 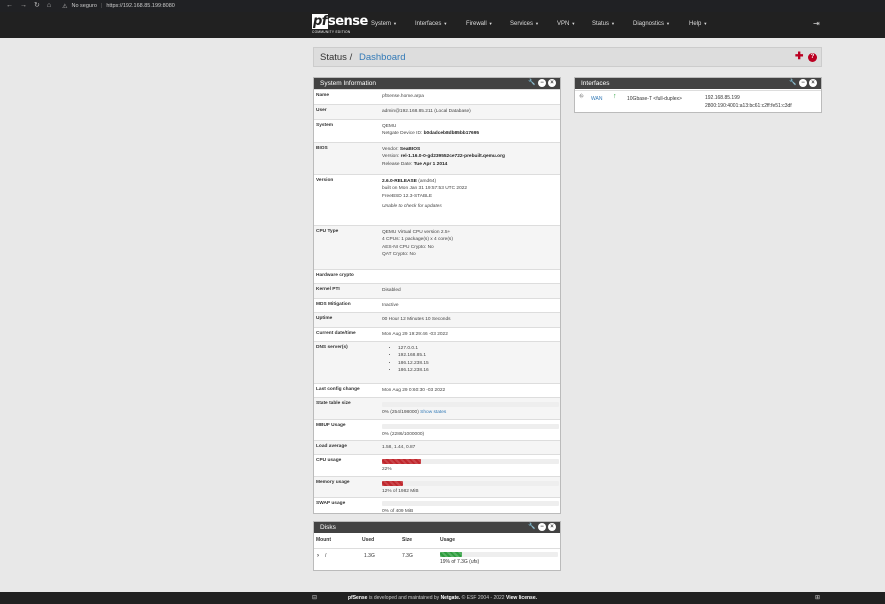 What do you see at coordinates (65, 6) in the screenshot?
I see `warning-icon: ⚠` at bounding box center [65, 6].